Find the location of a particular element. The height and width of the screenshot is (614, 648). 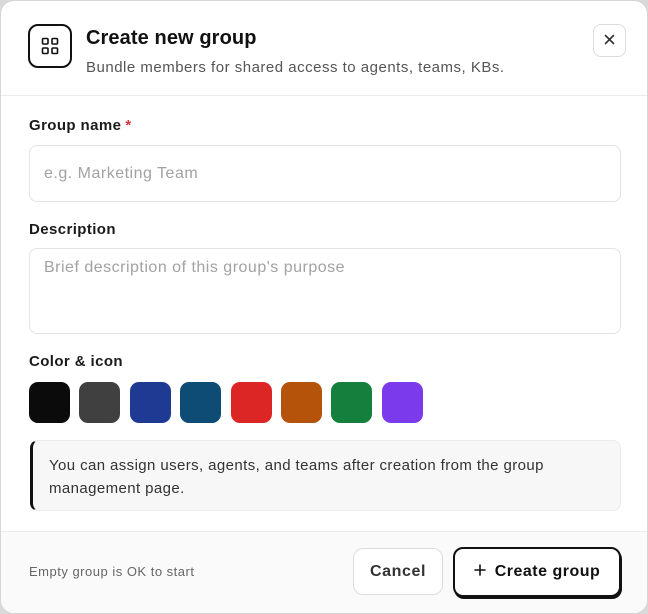

grid-icon is located at coordinates (50, 46).